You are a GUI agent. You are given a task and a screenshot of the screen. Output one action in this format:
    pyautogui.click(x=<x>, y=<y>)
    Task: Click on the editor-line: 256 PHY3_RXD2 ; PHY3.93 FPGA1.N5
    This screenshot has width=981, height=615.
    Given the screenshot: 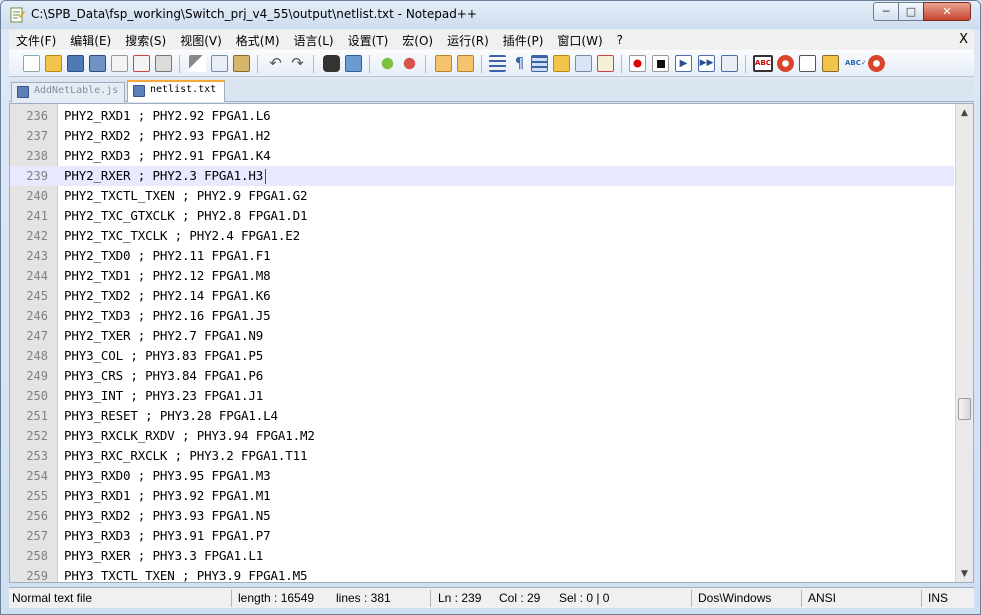 What is the action you would take?
    pyautogui.click(x=482, y=516)
    